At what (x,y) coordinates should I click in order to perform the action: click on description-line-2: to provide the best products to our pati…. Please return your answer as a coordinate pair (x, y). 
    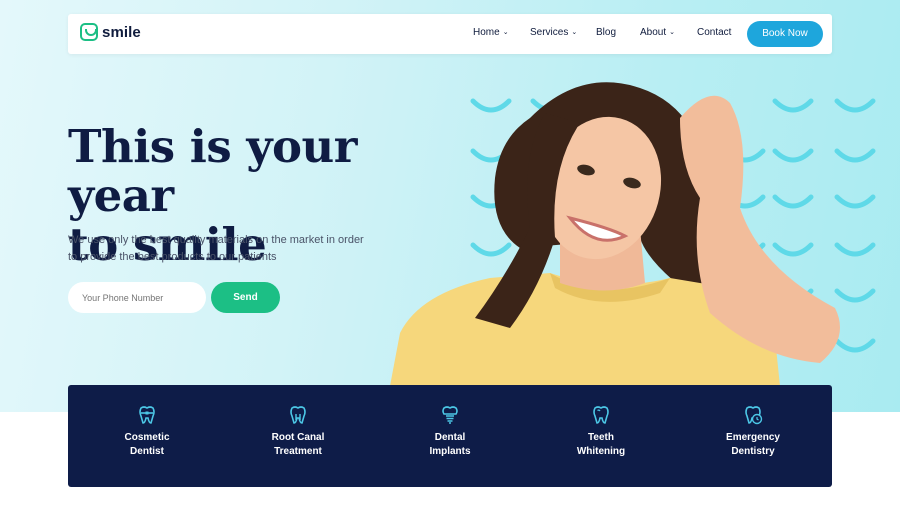
    Looking at the image, I should click on (172, 257).